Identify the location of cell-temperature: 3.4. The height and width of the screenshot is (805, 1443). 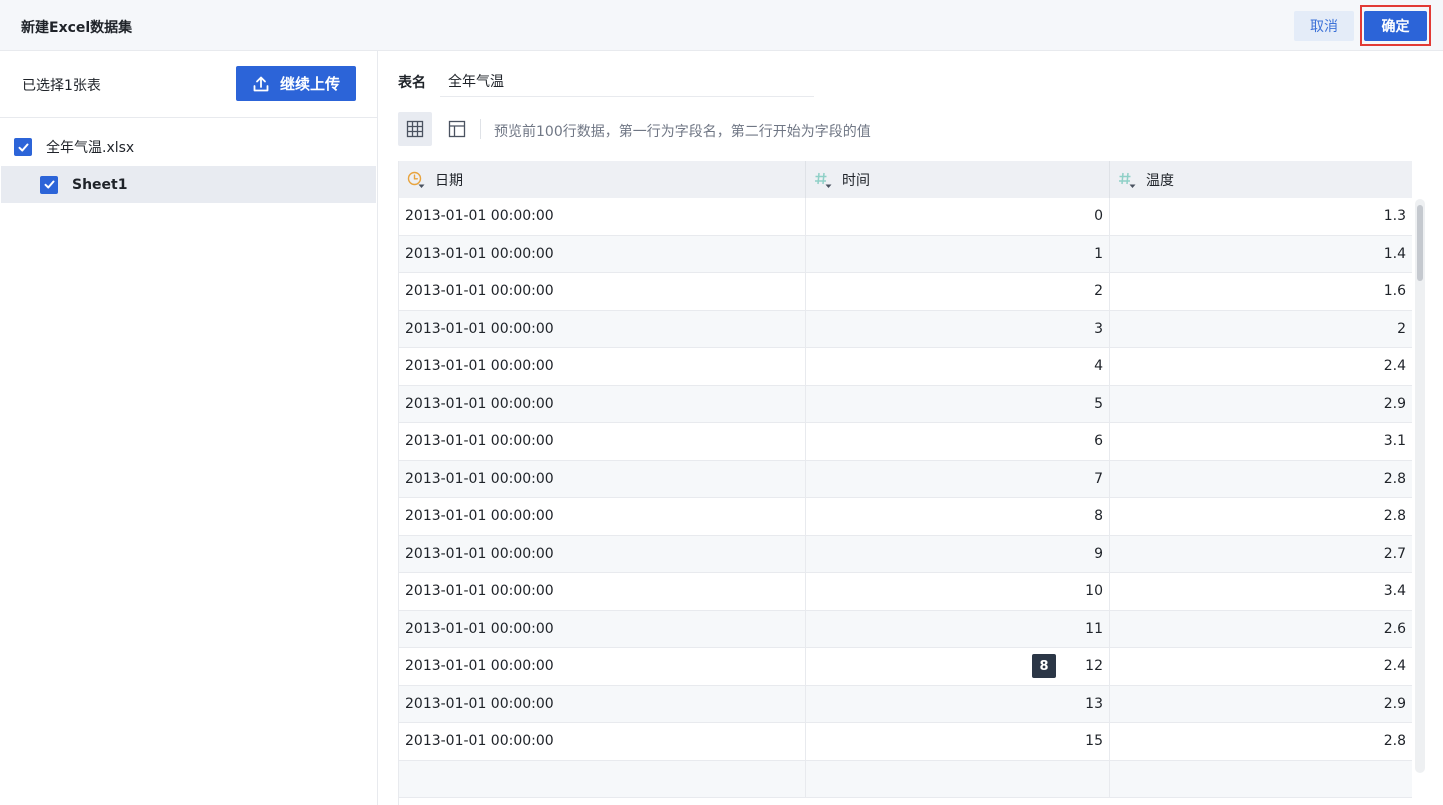
(1394, 591).